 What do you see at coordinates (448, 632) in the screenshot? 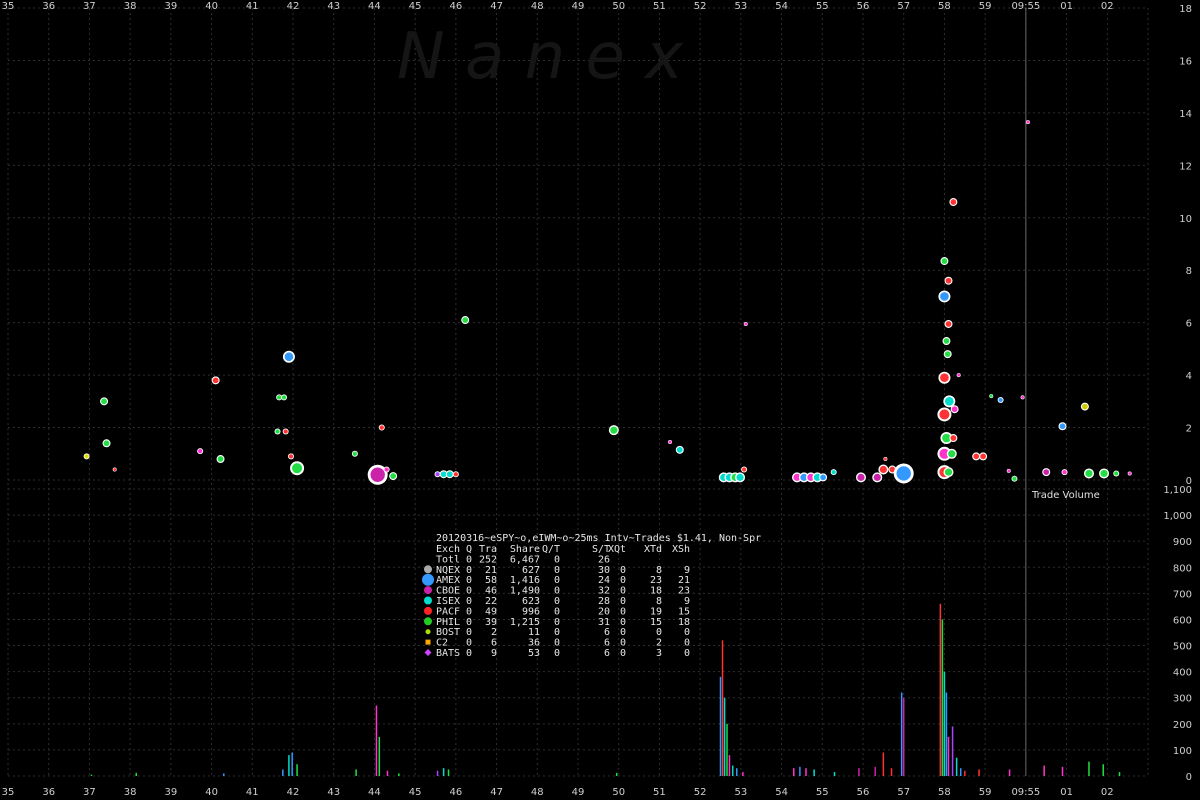
I see `stats-cell: BOST` at bounding box center [448, 632].